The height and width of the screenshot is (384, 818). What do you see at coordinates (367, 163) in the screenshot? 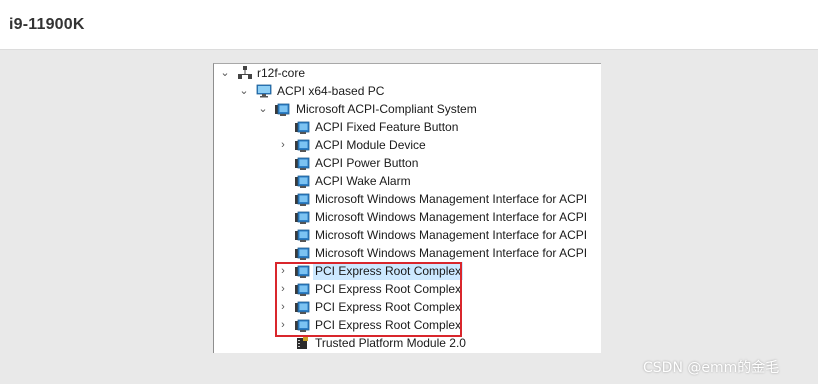
I see `tree-node-label: ACPI Power Button` at bounding box center [367, 163].